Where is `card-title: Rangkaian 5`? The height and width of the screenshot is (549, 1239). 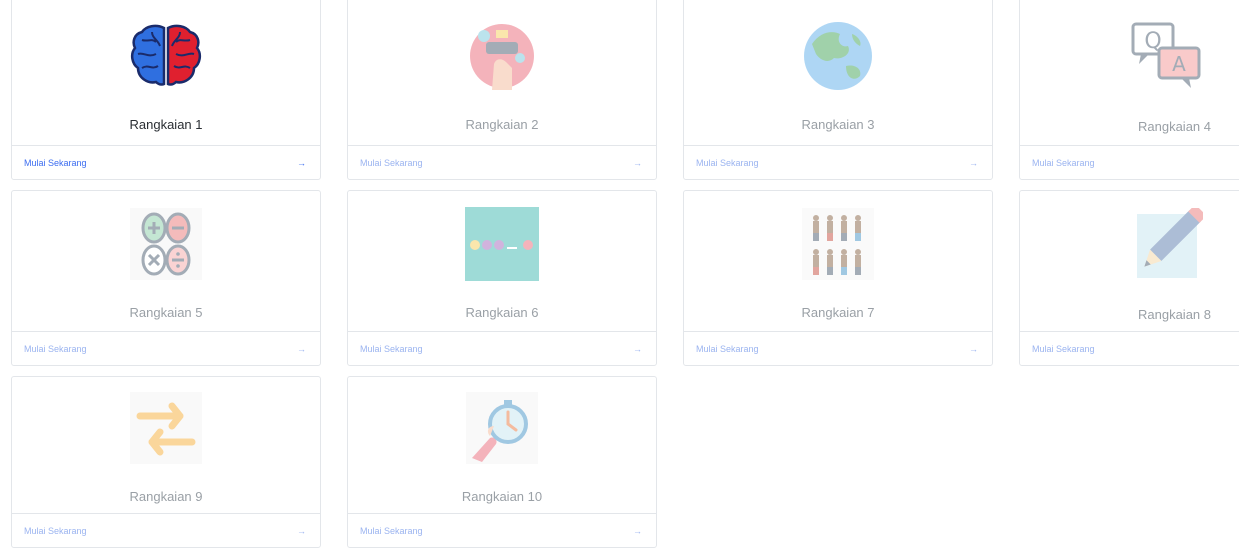
card-title: Rangkaian 5 is located at coordinates (166, 312).